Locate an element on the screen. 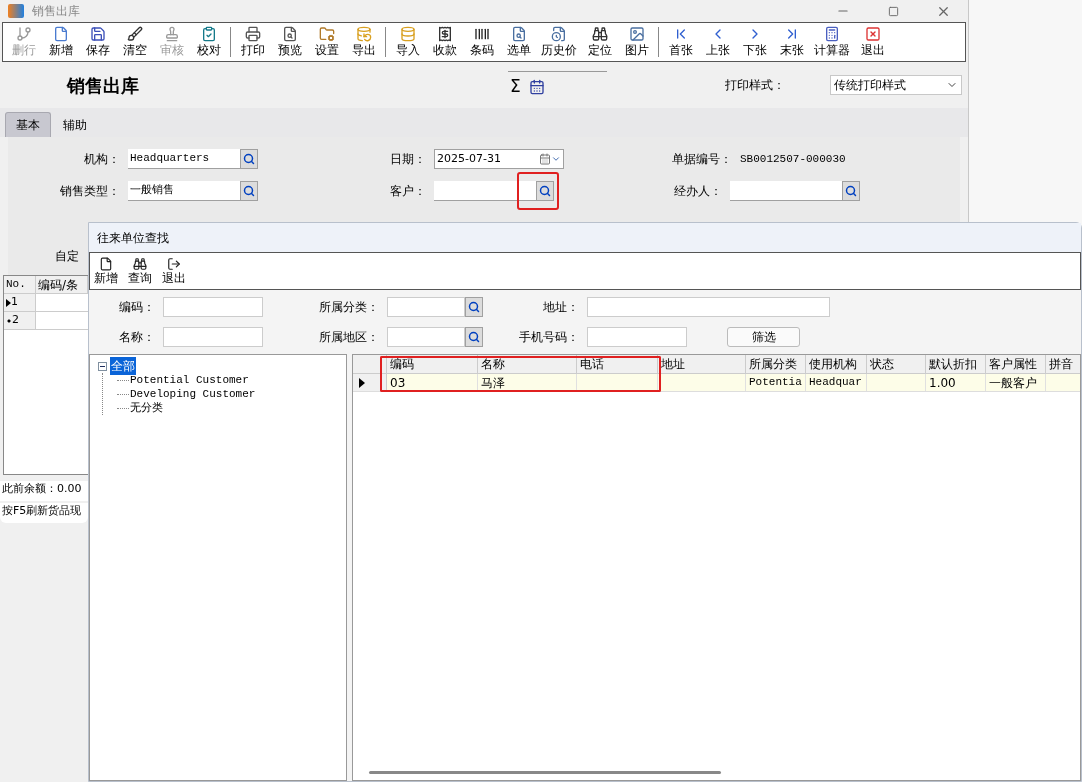  chevron-down-icon is located at coordinates (556, 159).